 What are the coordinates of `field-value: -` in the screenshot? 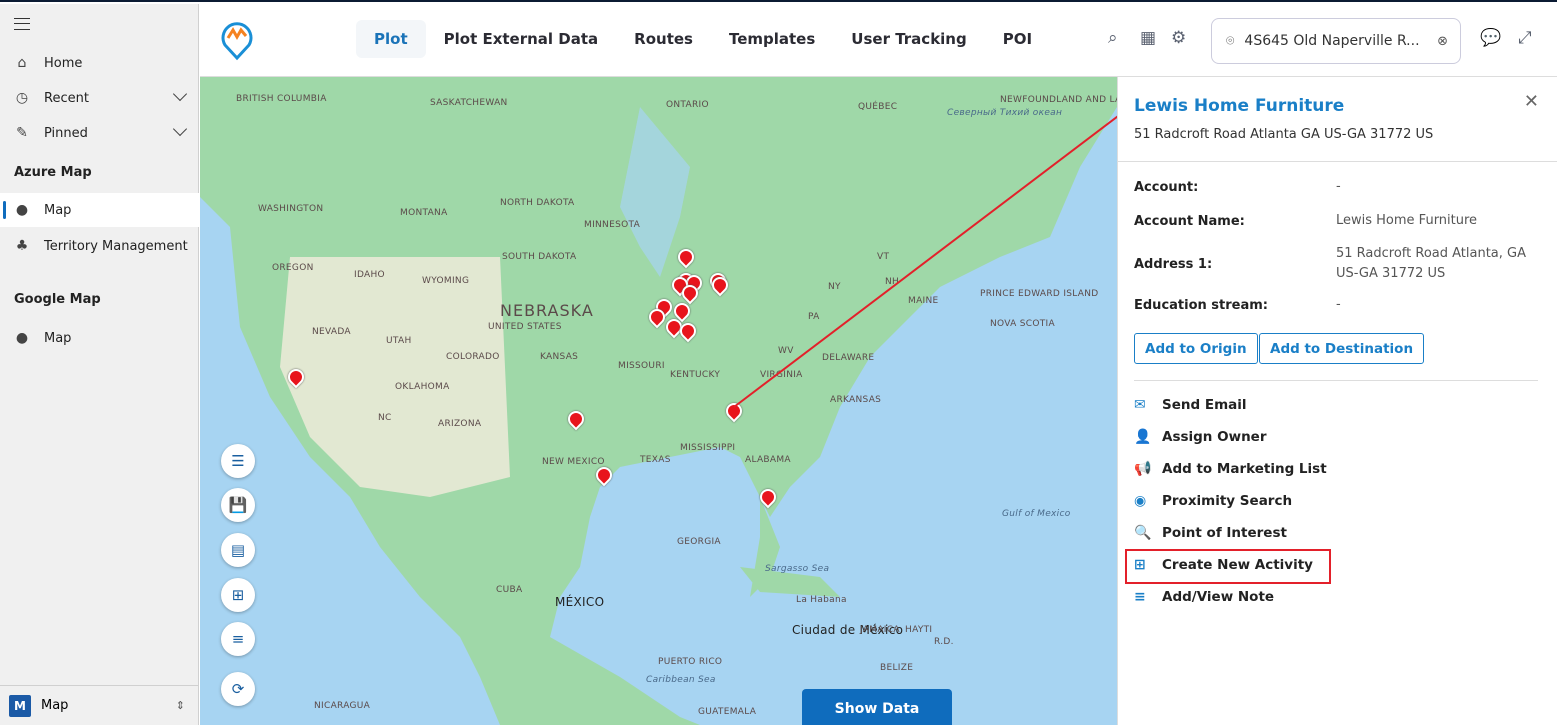 It's located at (1338, 186).